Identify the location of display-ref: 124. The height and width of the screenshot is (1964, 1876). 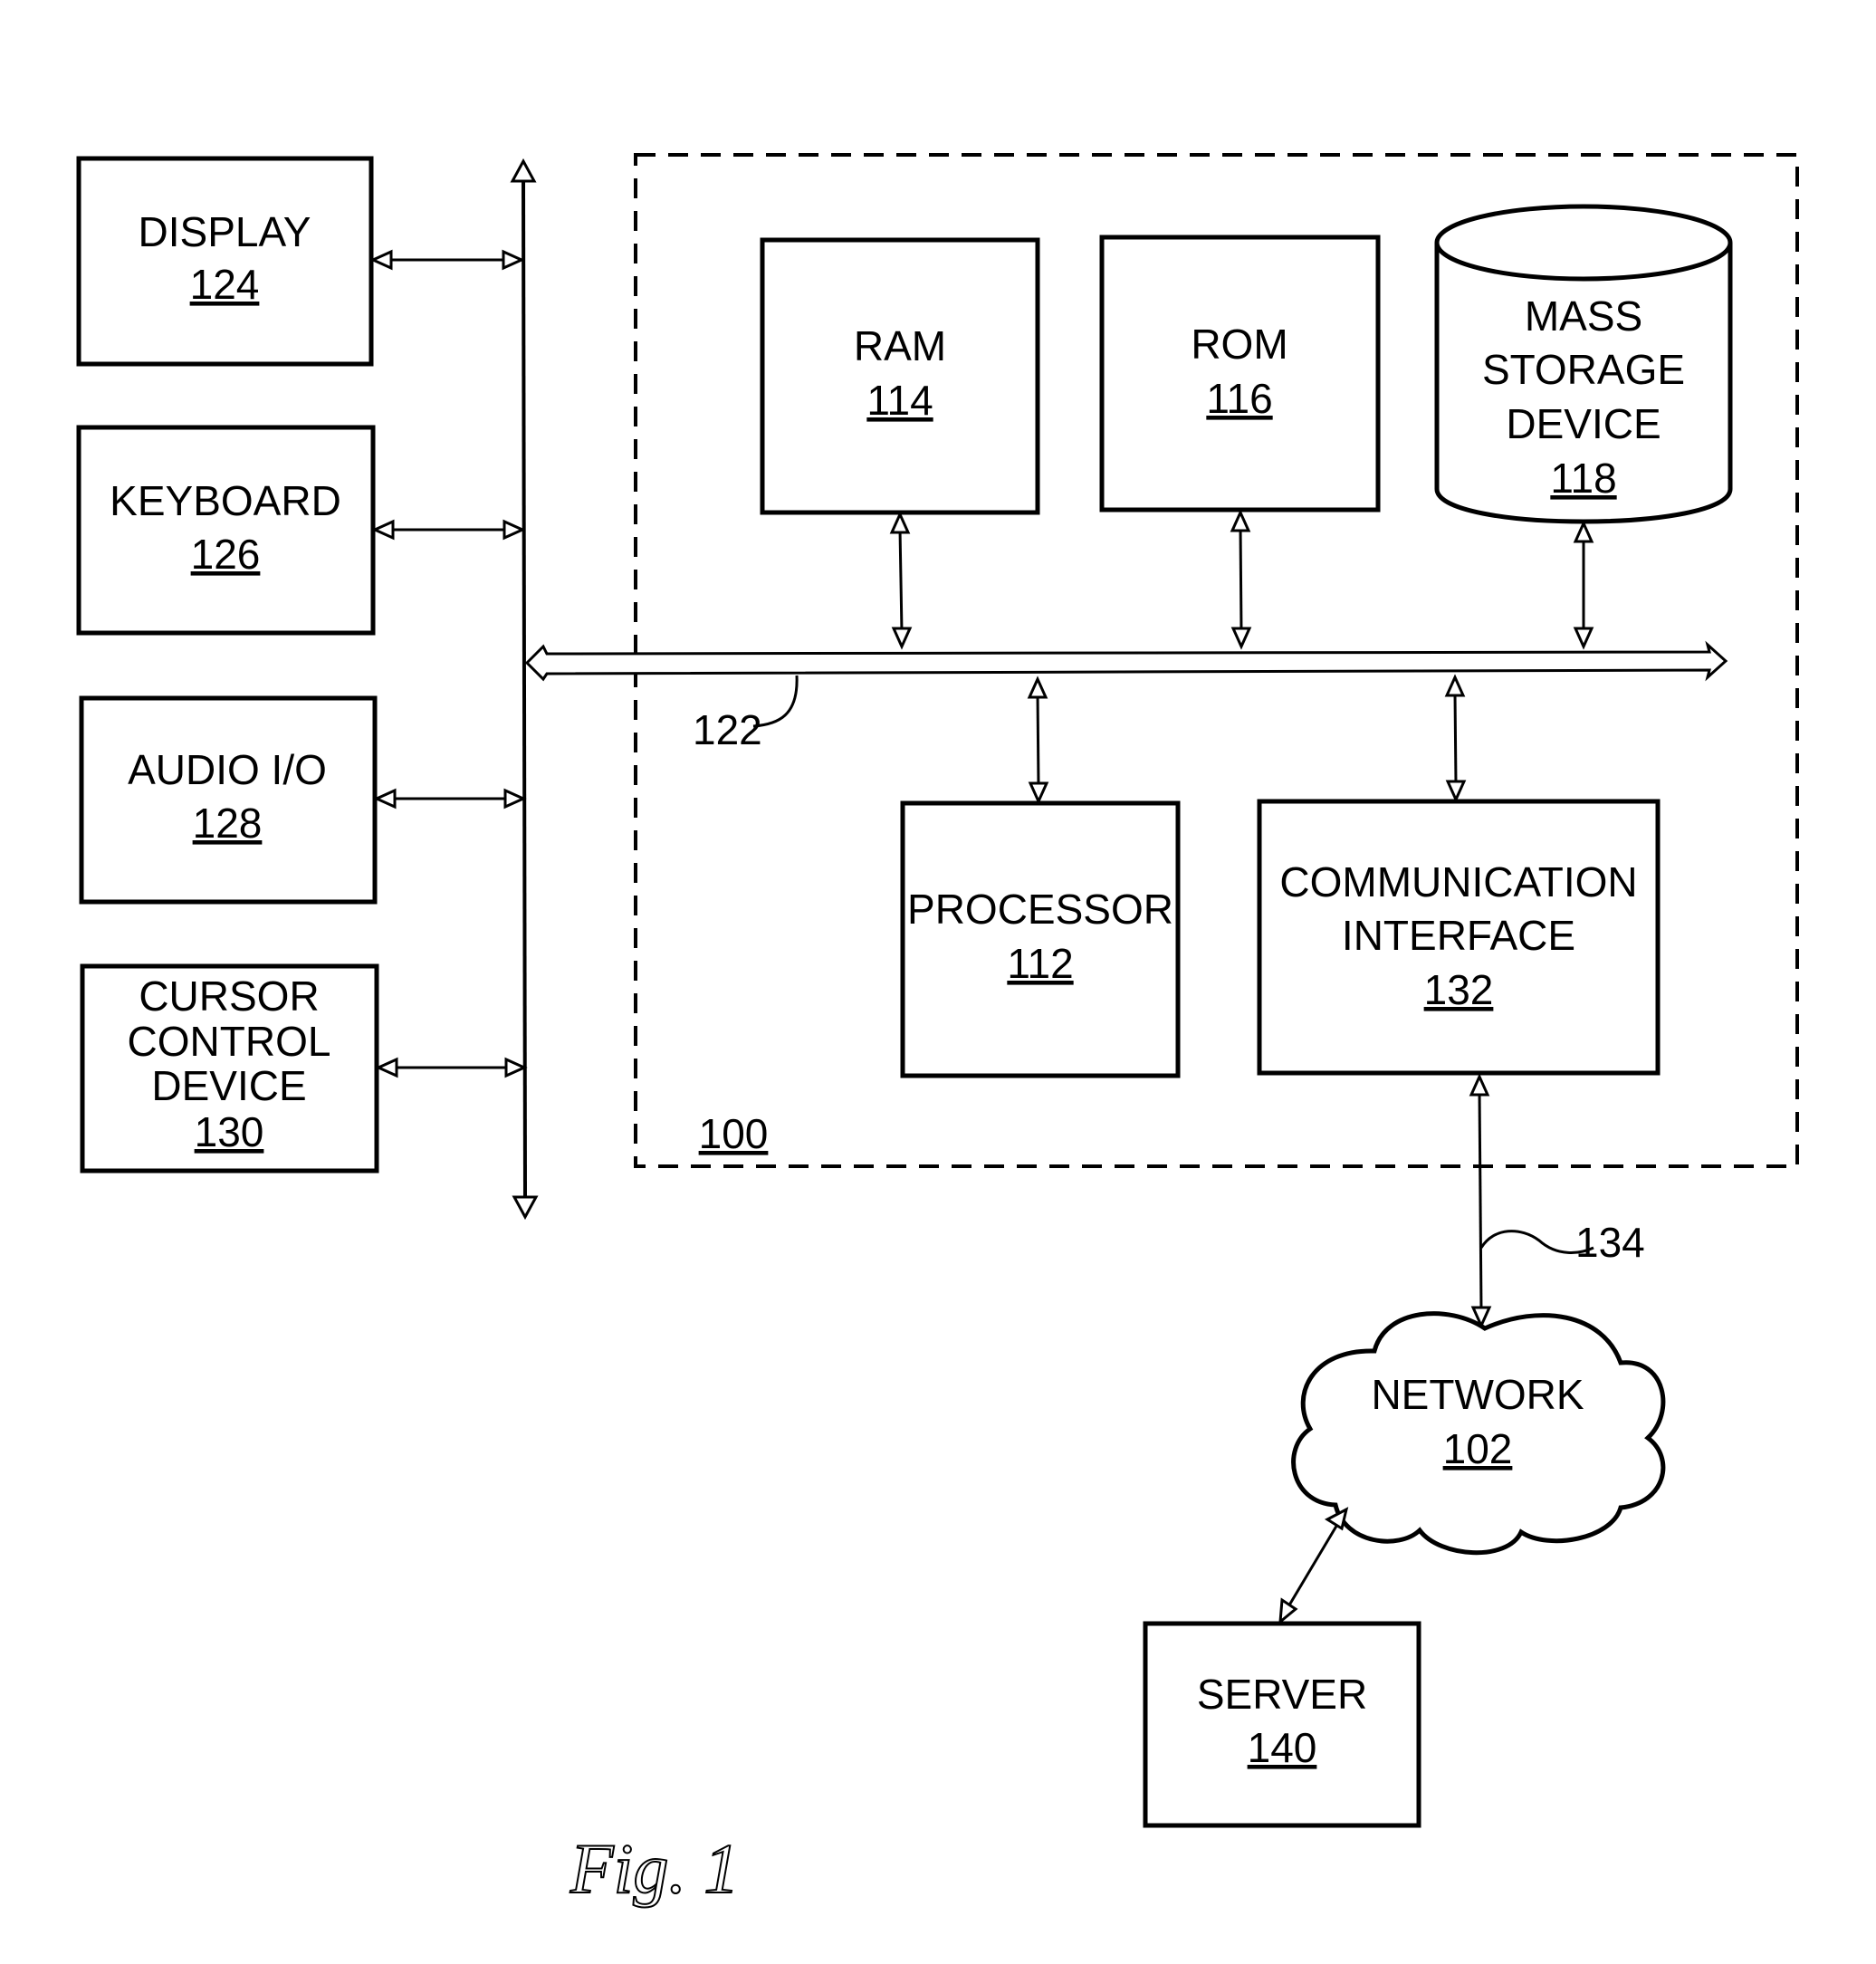
(225, 285).